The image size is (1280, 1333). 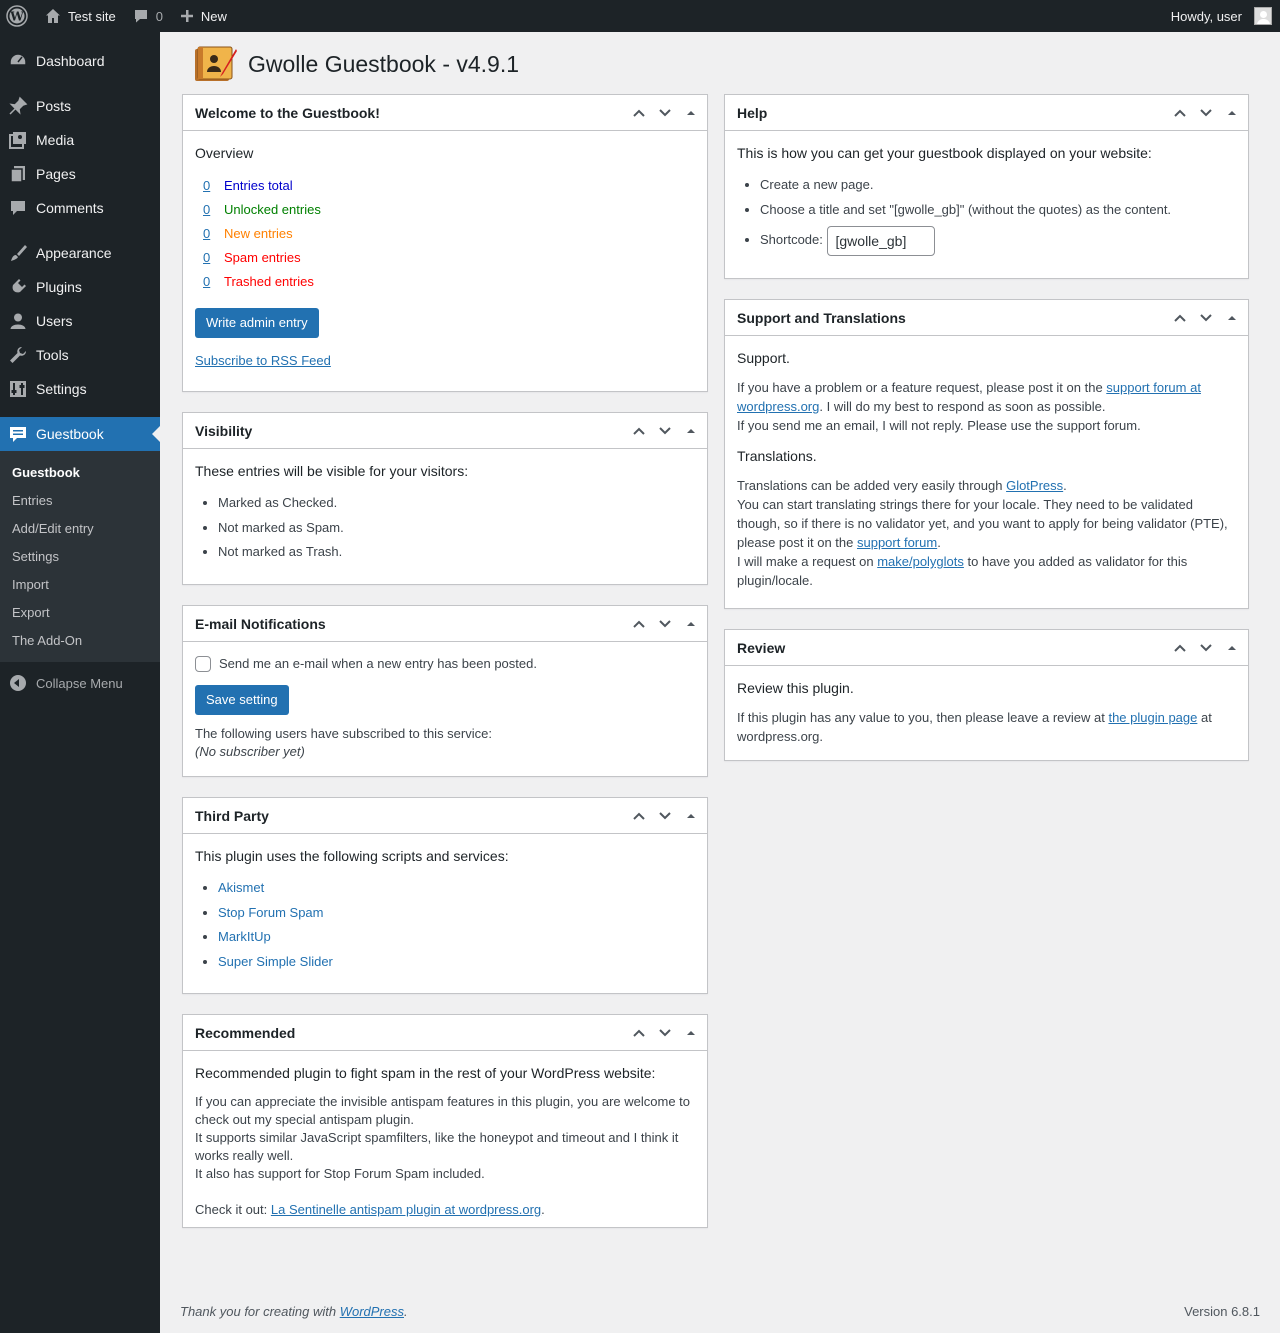 I want to click on subscribe-rss-link: Subscribe to RSS Feed, so click(x=263, y=360).